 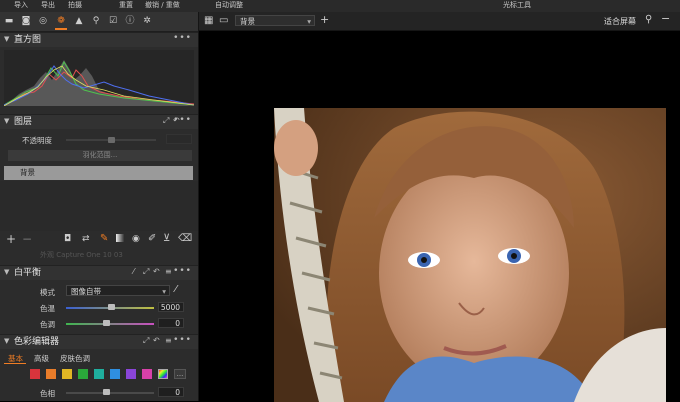 What do you see at coordinates (171, 323) in the screenshot?
I see `tint-value: 0` at bounding box center [171, 323].